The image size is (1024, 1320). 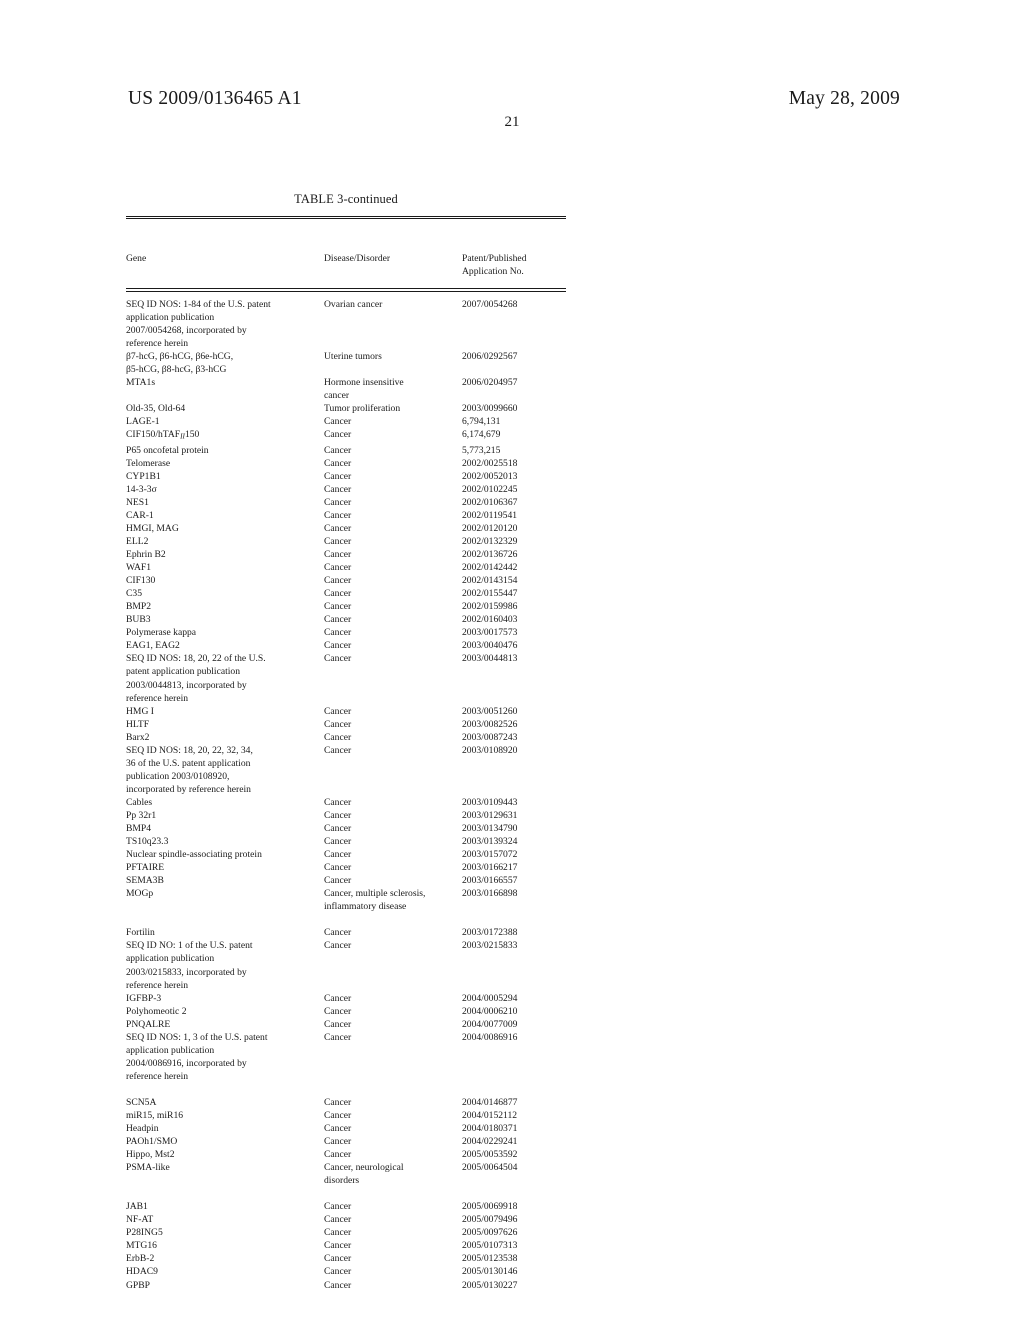 What do you see at coordinates (138, 620) in the screenshot?
I see `cell-gene: BUB3` at bounding box center [138, 620].